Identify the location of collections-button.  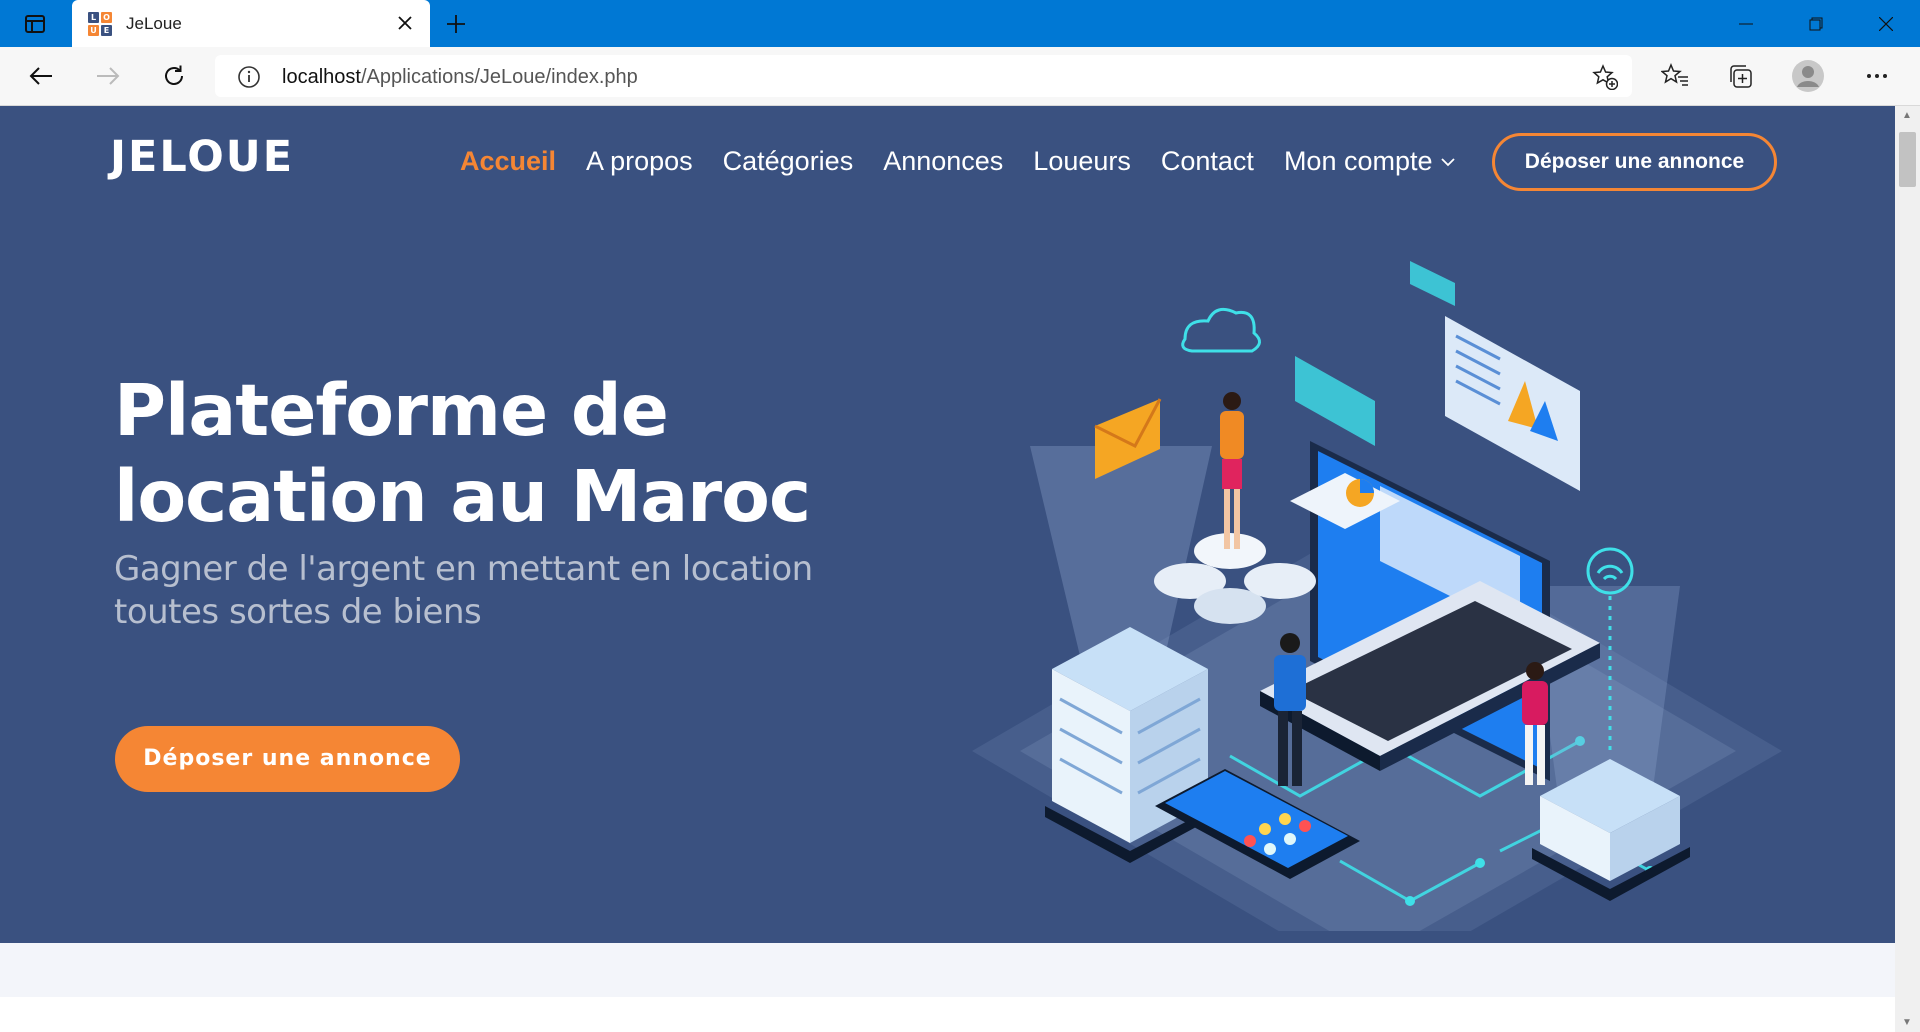
(1740, 76).